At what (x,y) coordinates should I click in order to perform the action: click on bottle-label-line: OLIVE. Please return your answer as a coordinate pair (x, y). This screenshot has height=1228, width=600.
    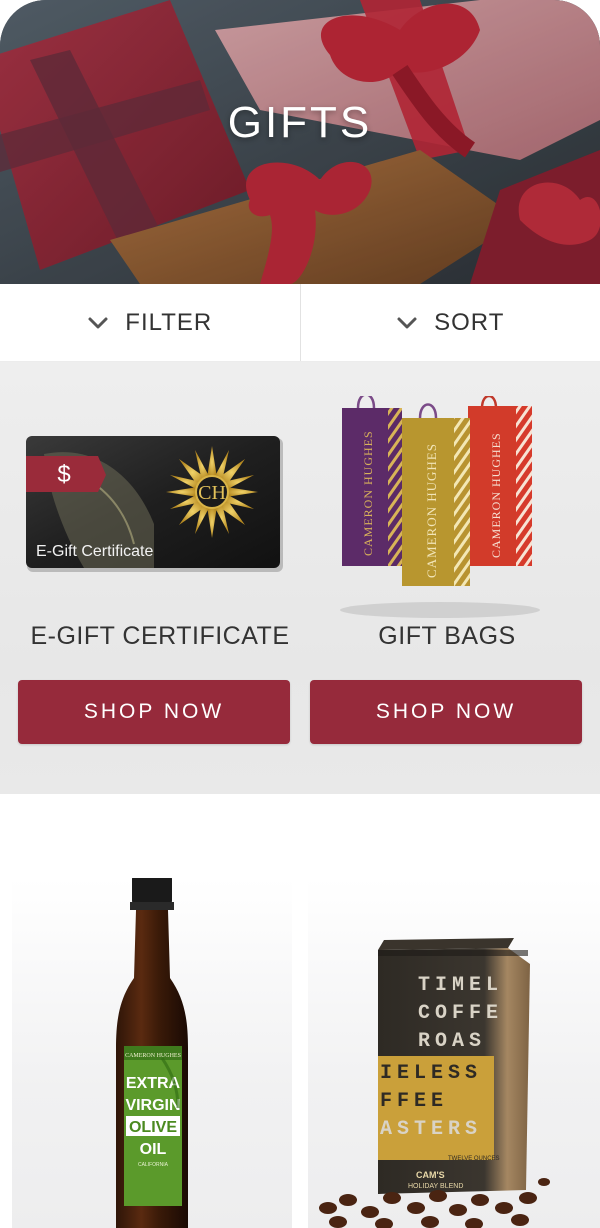
    Looking at the image, I should click on (153, 1127).